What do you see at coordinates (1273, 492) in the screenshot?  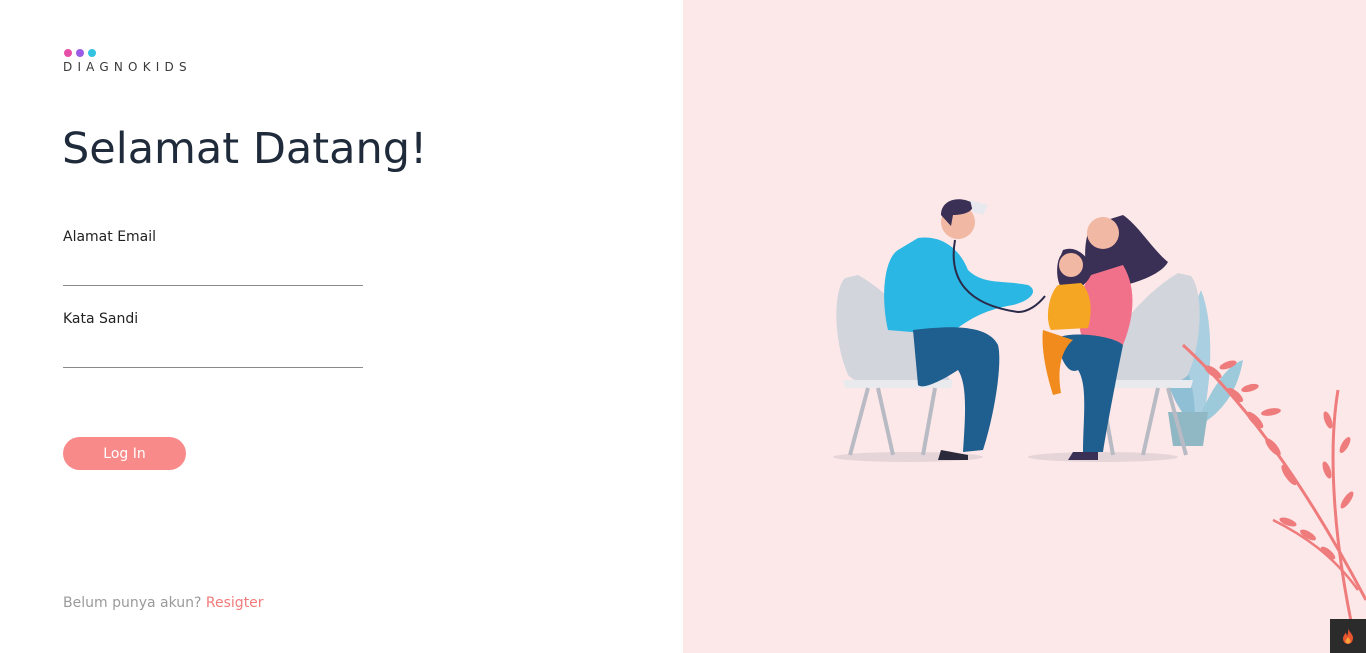 I see `leaf-branch-icon` at bounding box center [1273, 492].